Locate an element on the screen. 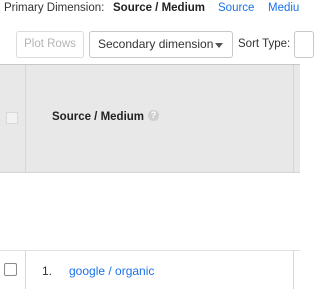 The width and height of the screenshot is (320, 289). secondary-dimension-dropdown: Secondary dimension is located at coordinates (161, 44).